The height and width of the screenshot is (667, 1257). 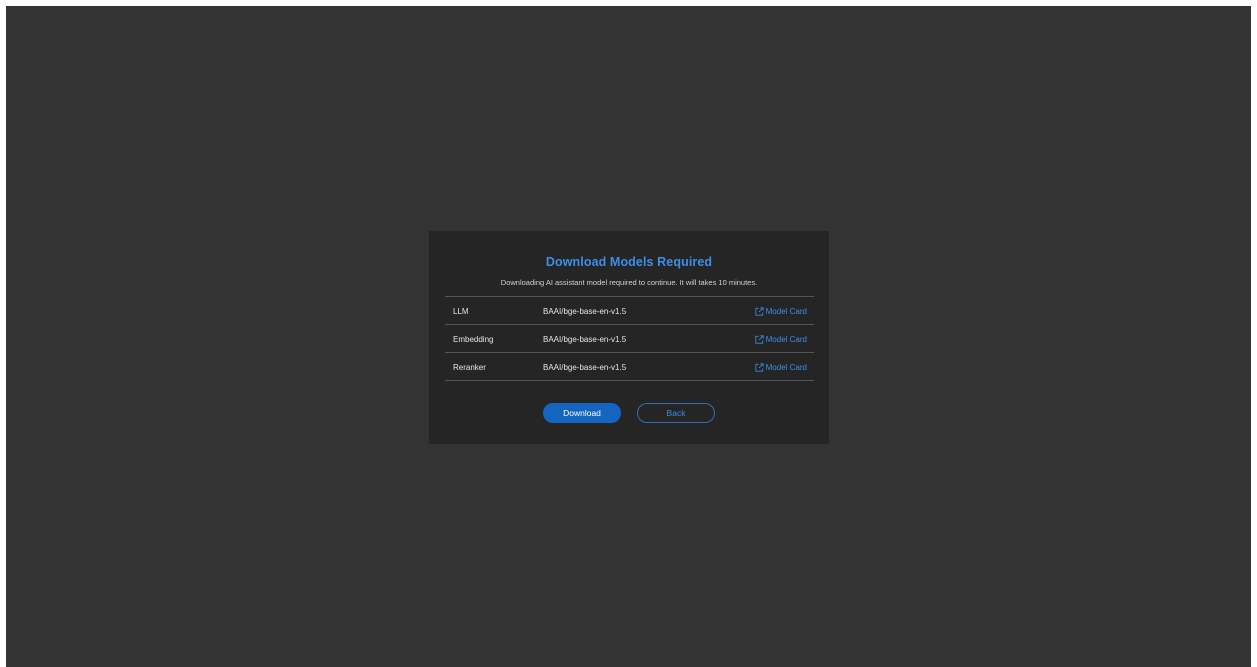 I want to click on model-type: Reranker, so click(x=469, y=367).